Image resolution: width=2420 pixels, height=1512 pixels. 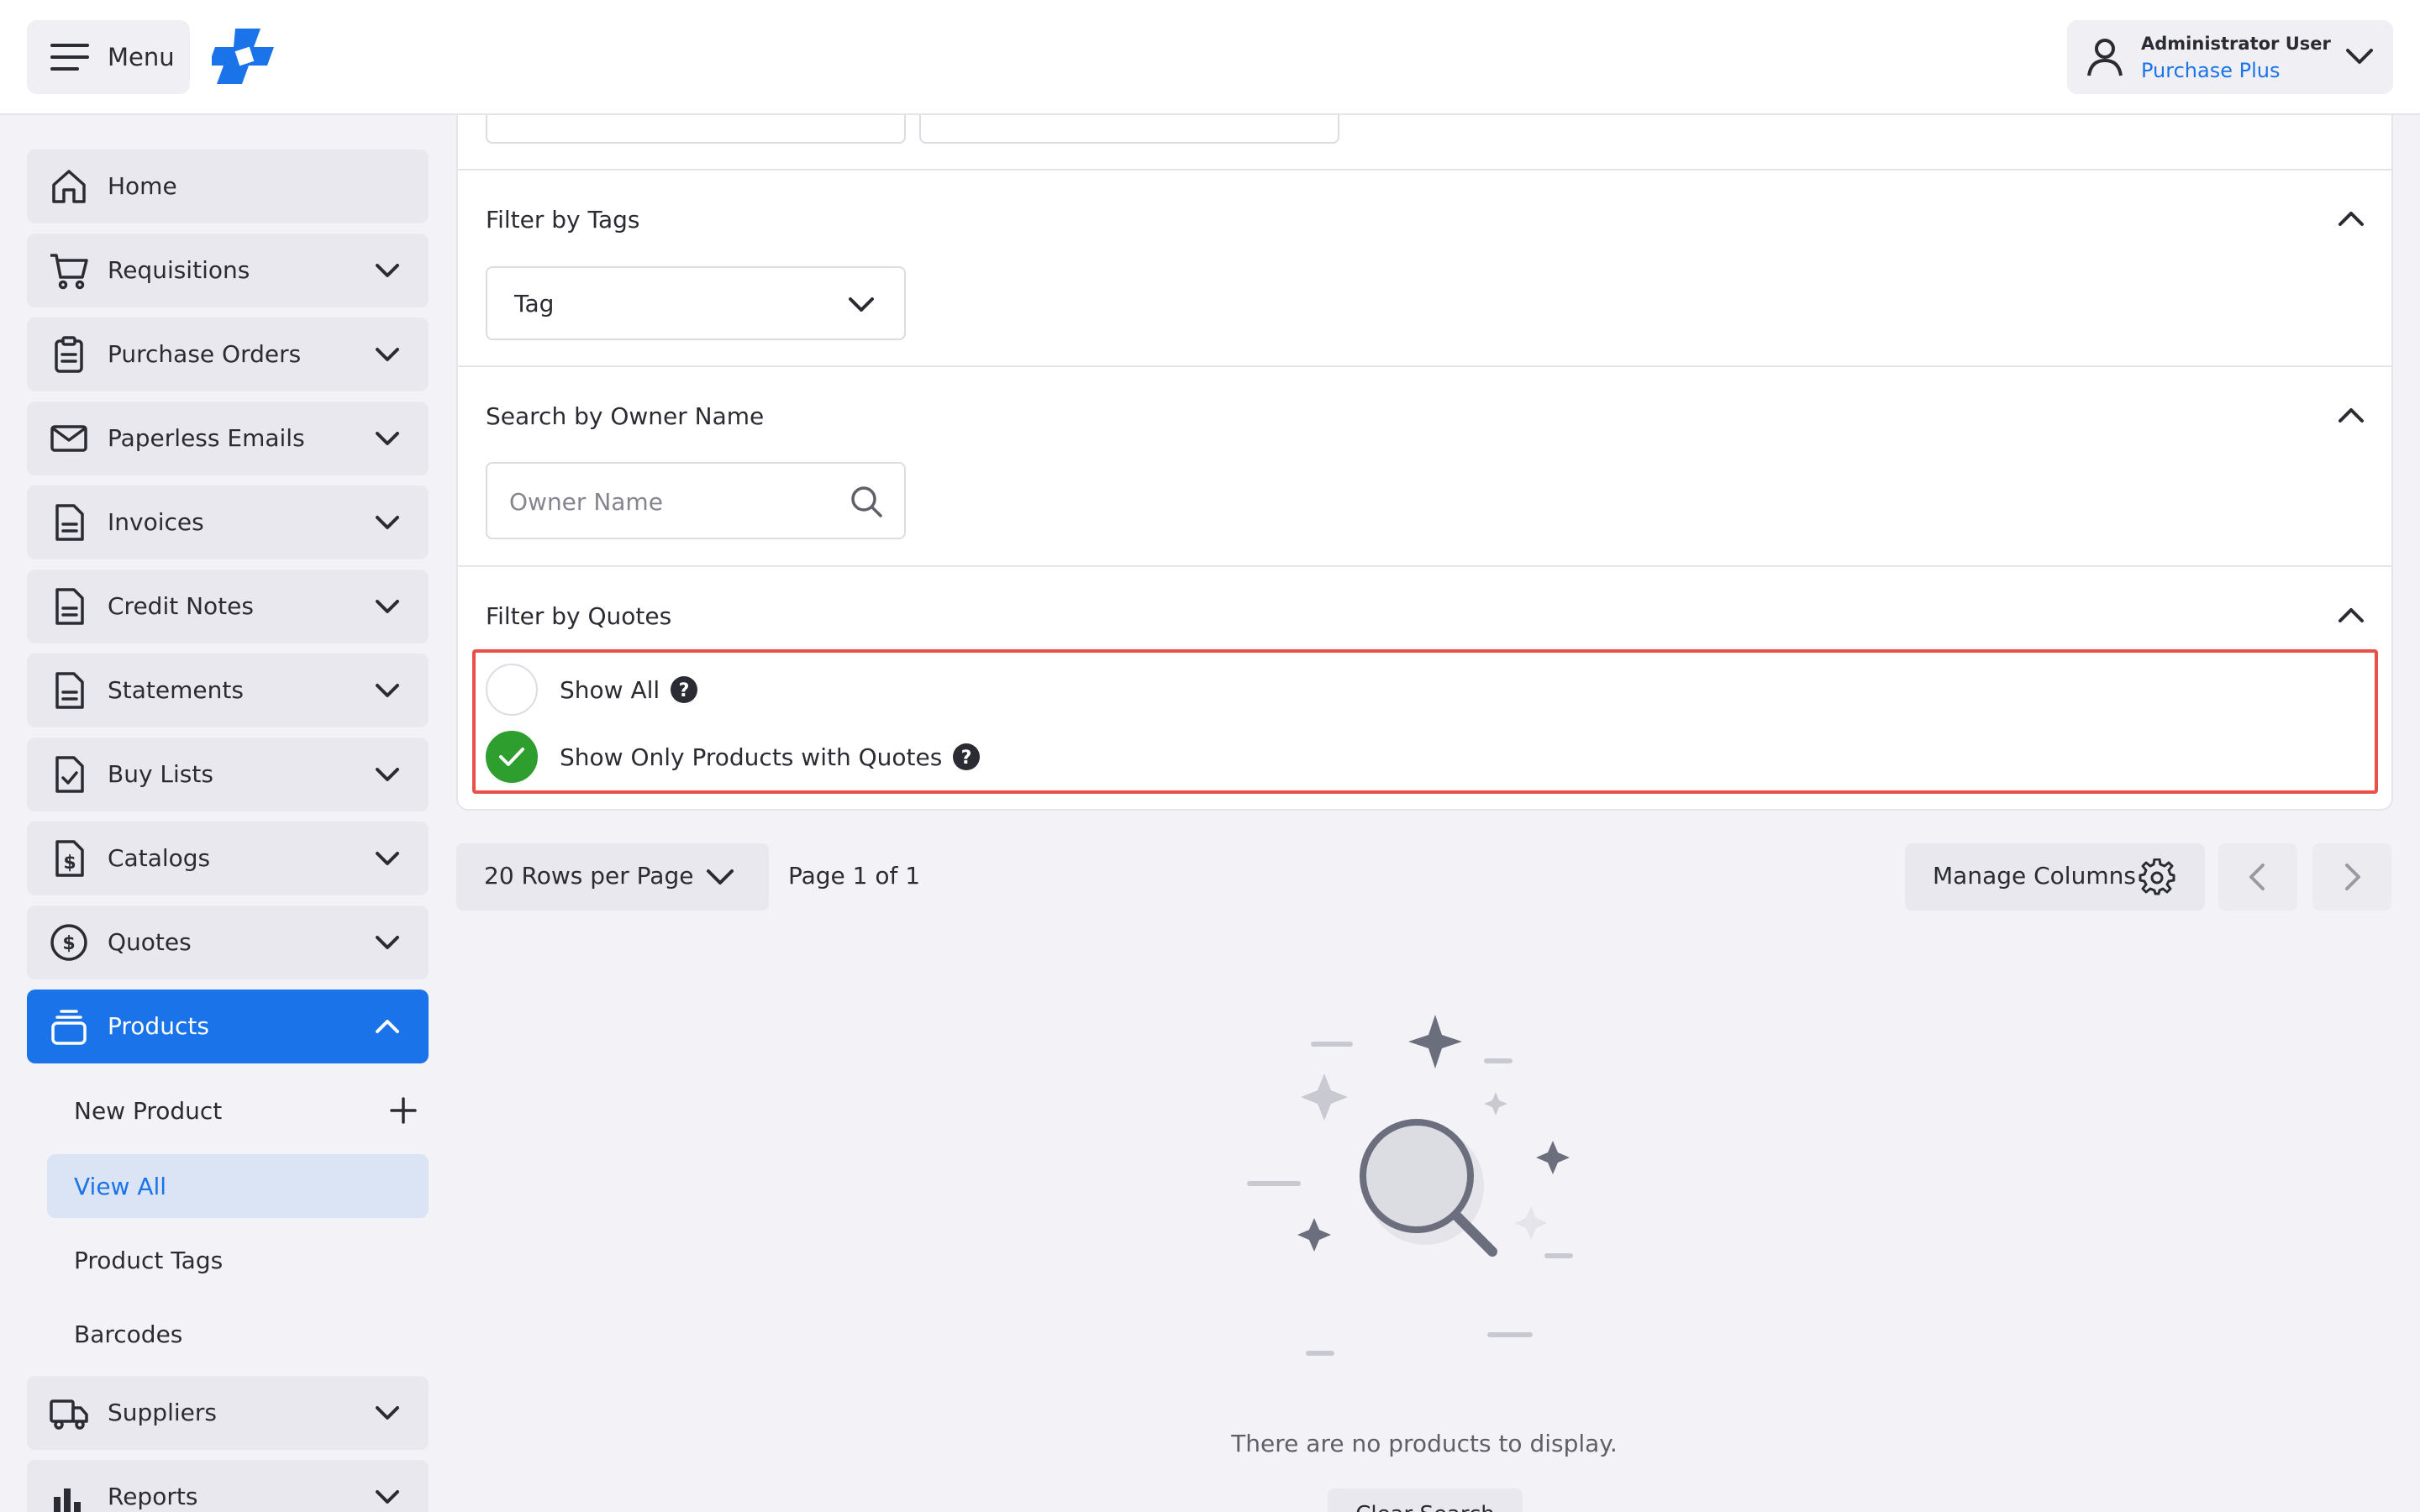 I want to click on menu-button: Menu, so click(x=109, y=57).